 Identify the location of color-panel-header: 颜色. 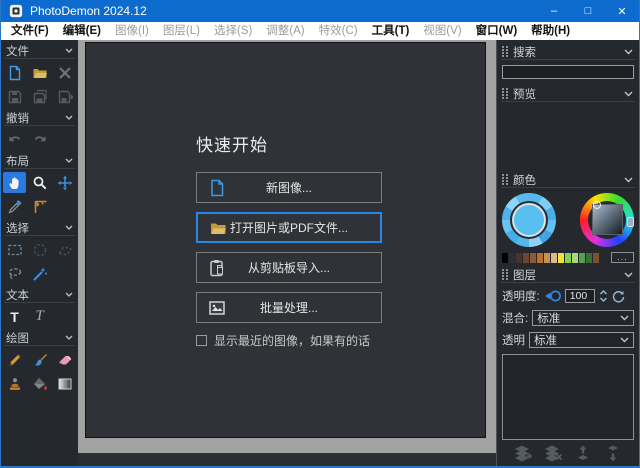
(568, 180).